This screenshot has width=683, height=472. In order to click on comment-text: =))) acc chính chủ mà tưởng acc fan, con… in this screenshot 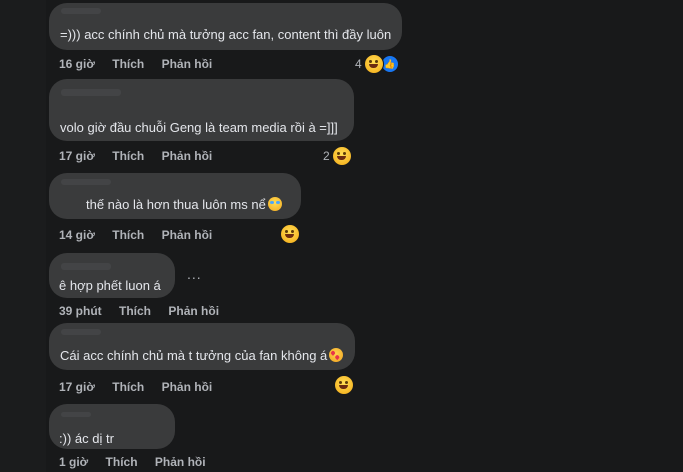, I will do `click(226, 34)`.